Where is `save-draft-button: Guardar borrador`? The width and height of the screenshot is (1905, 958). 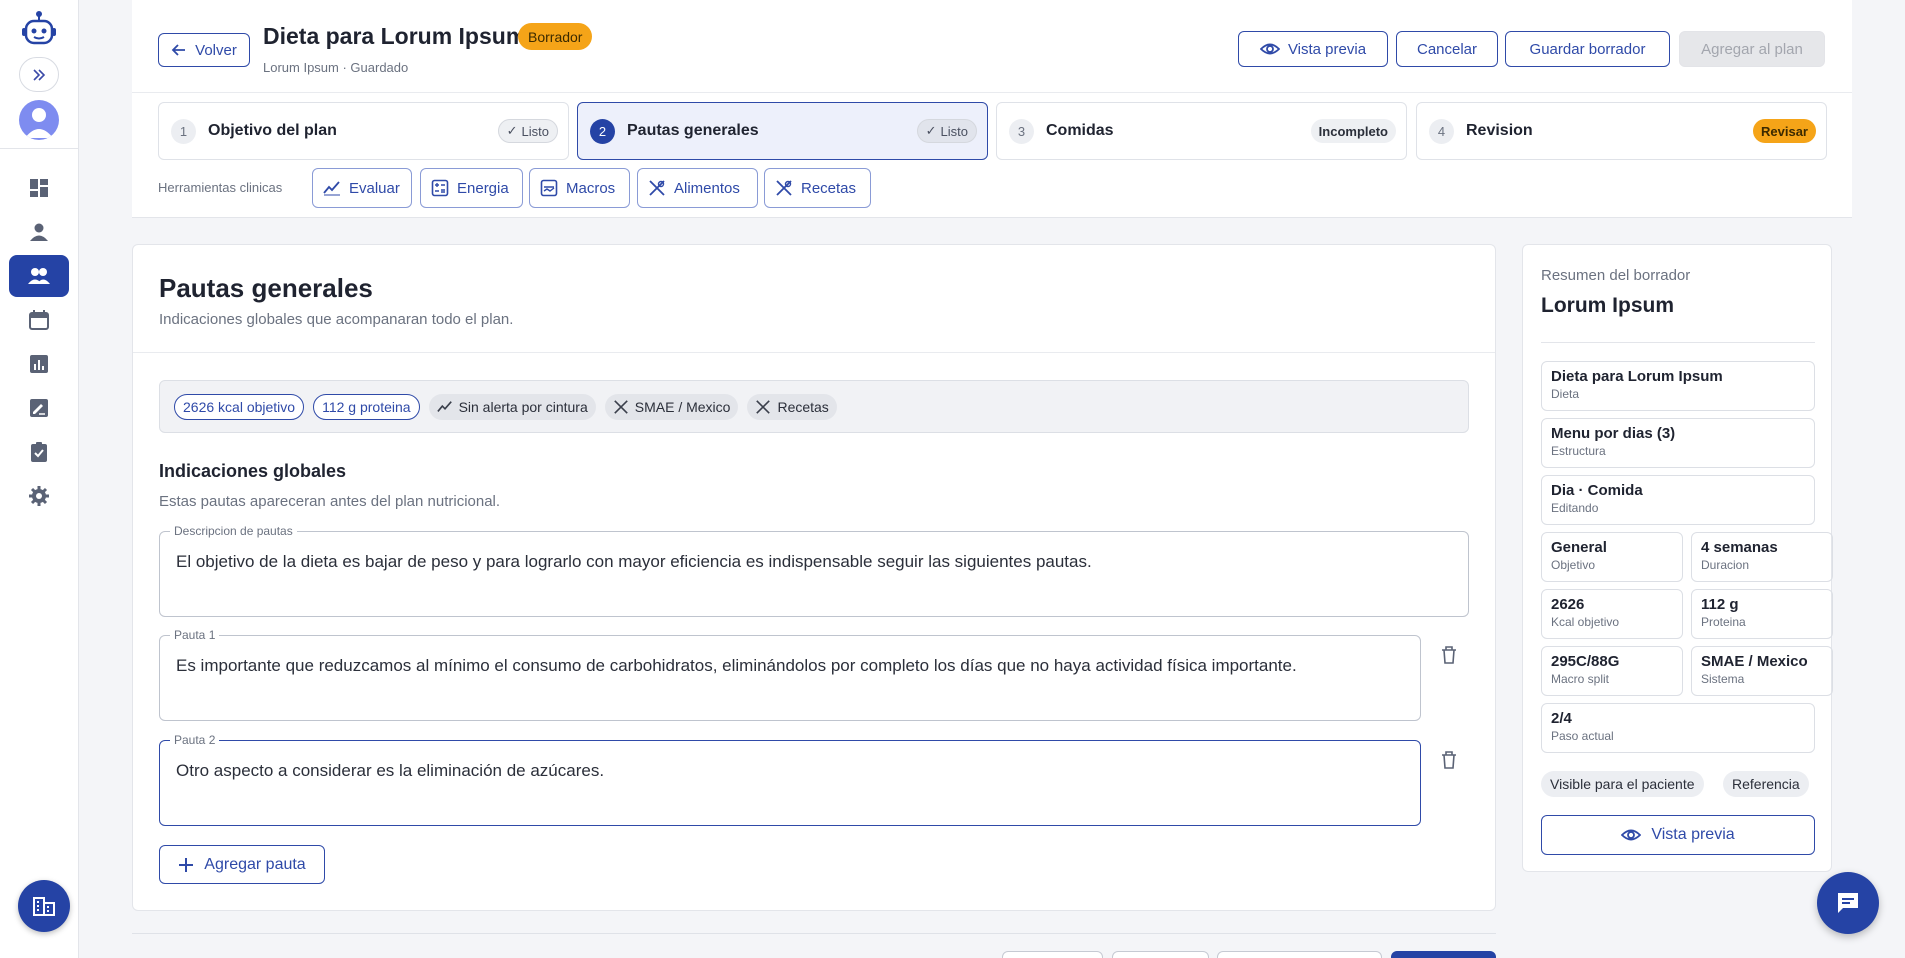
save-draft-button: Guardar borrador is located at coordinates (1587, 49).